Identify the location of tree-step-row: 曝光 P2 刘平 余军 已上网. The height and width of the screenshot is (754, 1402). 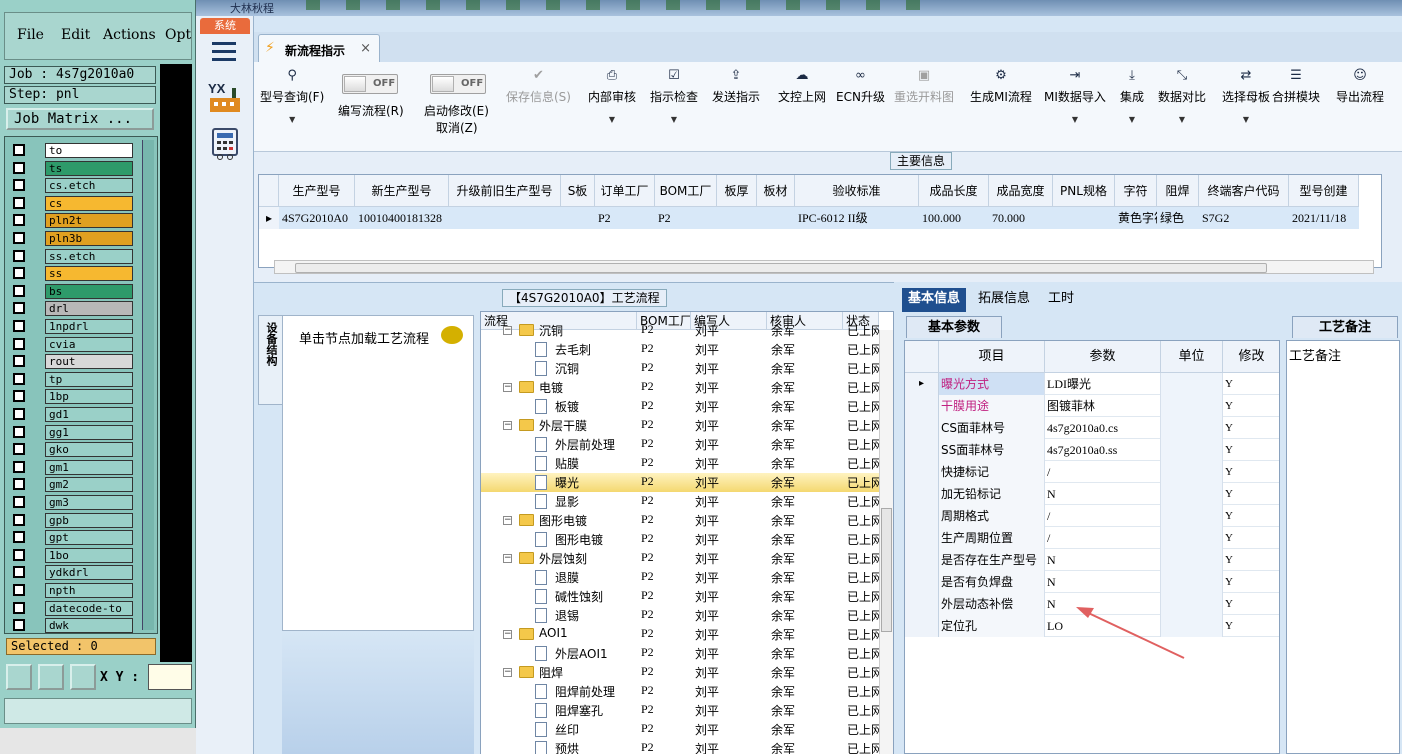
(680, 482).